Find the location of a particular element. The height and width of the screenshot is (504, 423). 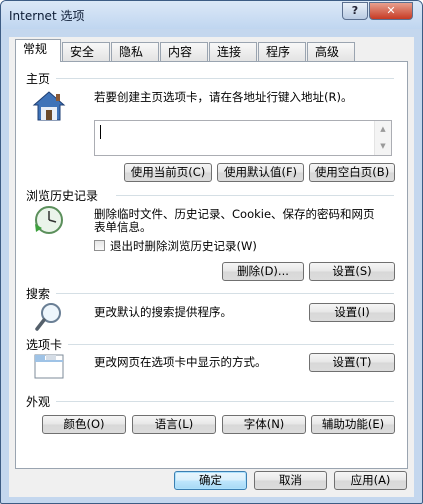

home-page-url-input: ▲ ▼ is located at coordinates (243, 138).